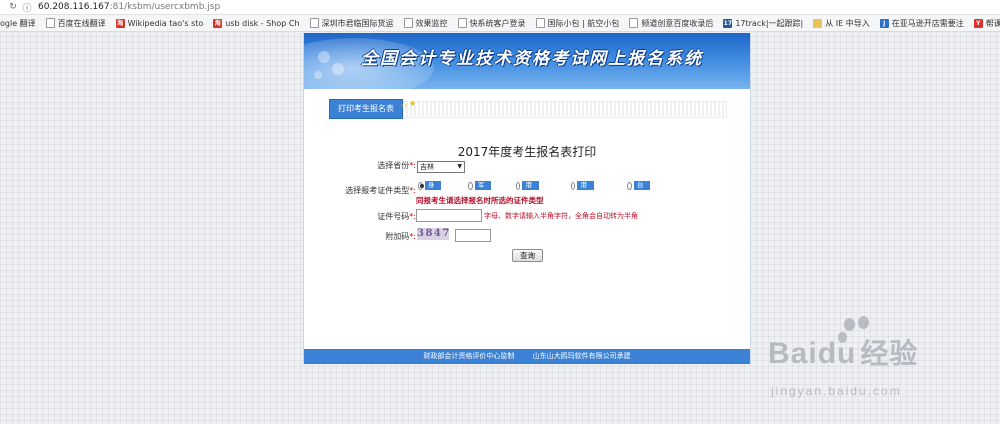 The height and width of the screenshot is (424, 1000). I want to click on tab-print-form: 打印考生报名表, so click(366, 109).